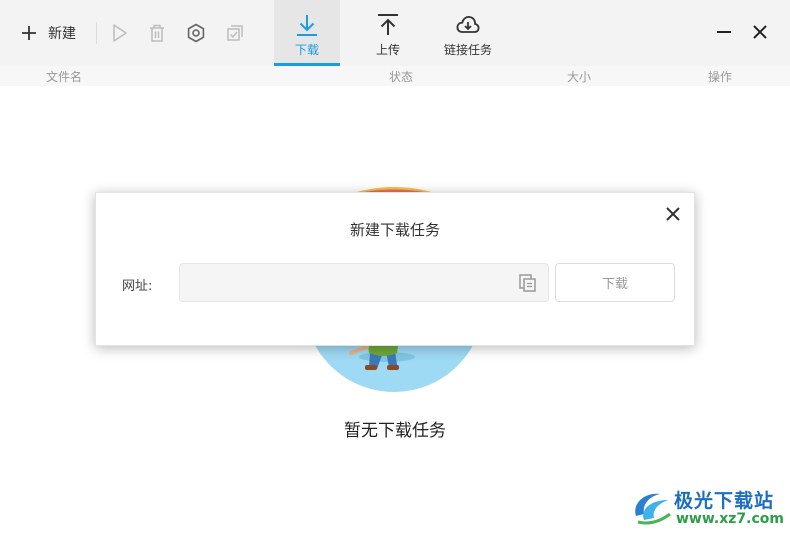 Image resolution: width=790 pixels, height=537 pixels. What do you see at coordinates (137, 286) in the screenshot?
I see `url-label: 网址:` at bounding box center [137, 286].